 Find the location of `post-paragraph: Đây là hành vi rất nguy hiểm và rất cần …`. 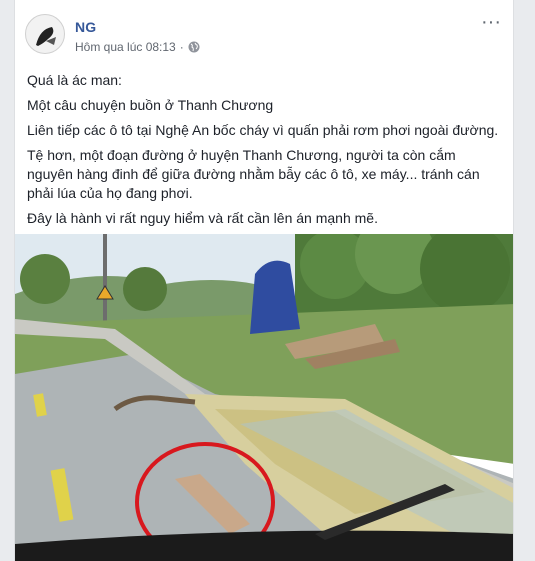

post-paragraph: Đây là hành vi rất nguy hiểm và rất cần … is located at coordinates (202, 218).